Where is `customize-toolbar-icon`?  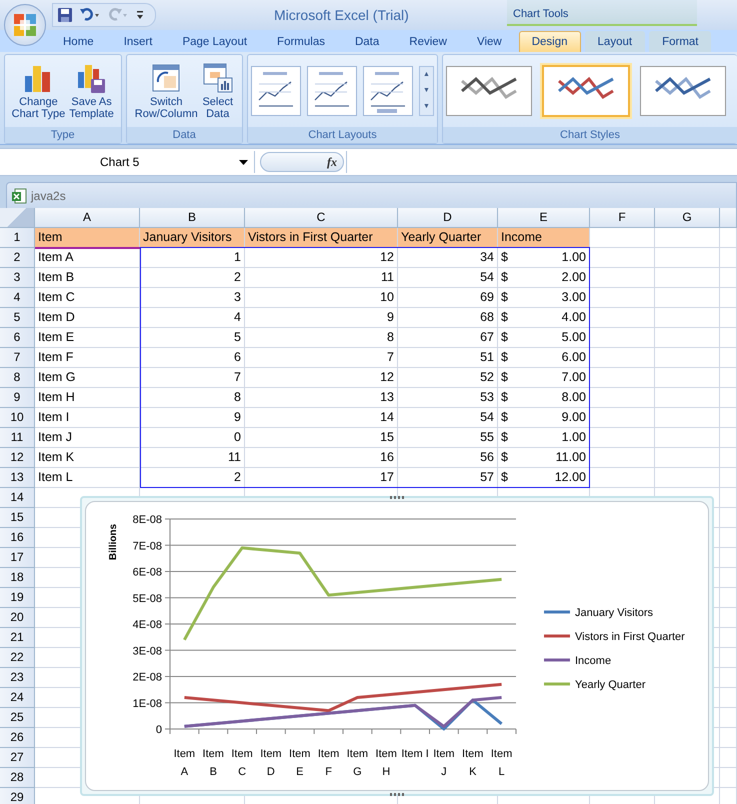 customize-toolbar-icon is located at coordinates (140, 15).